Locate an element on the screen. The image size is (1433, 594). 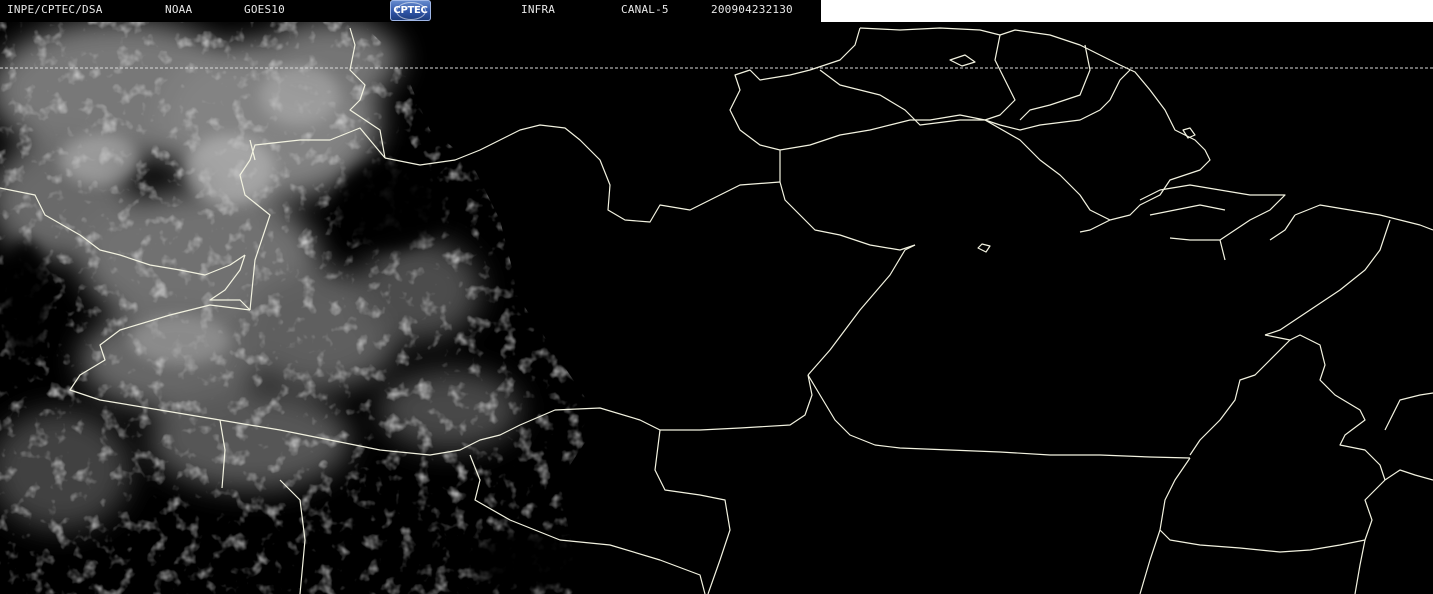
header-blank-area is located at coordinates (1127, 11).